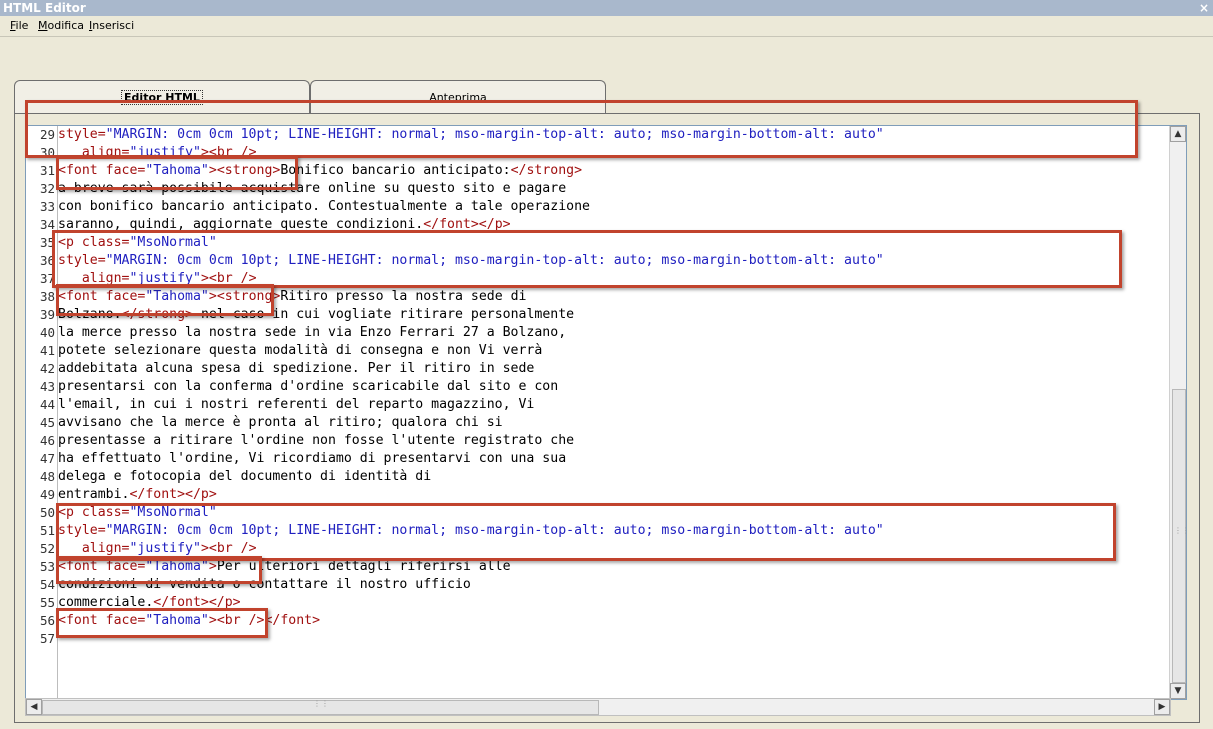 This screenshot has width=1213, height=729. Describe the element at coordinates (321, 703) in the screenshot. I see `horizontal-grip-icon: ⋮⋮` at that location.